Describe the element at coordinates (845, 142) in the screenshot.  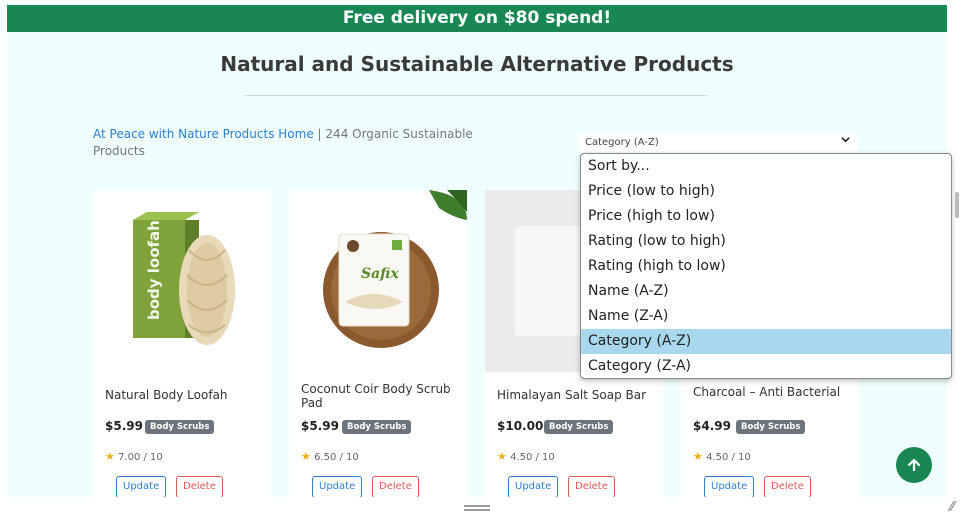
I see `chevron-down-icon` at that location.